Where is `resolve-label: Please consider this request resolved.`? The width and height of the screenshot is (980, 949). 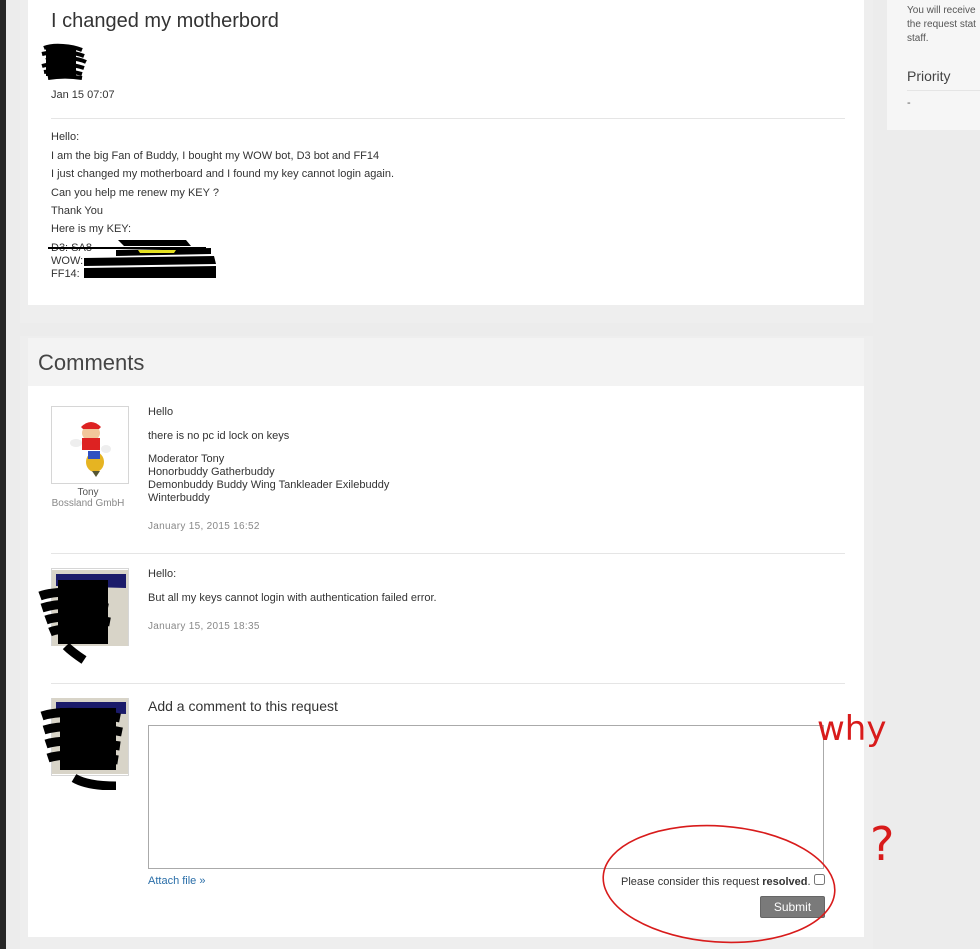
resolve-label: Please consider this request resolved. is located at coordinates (716, 882).